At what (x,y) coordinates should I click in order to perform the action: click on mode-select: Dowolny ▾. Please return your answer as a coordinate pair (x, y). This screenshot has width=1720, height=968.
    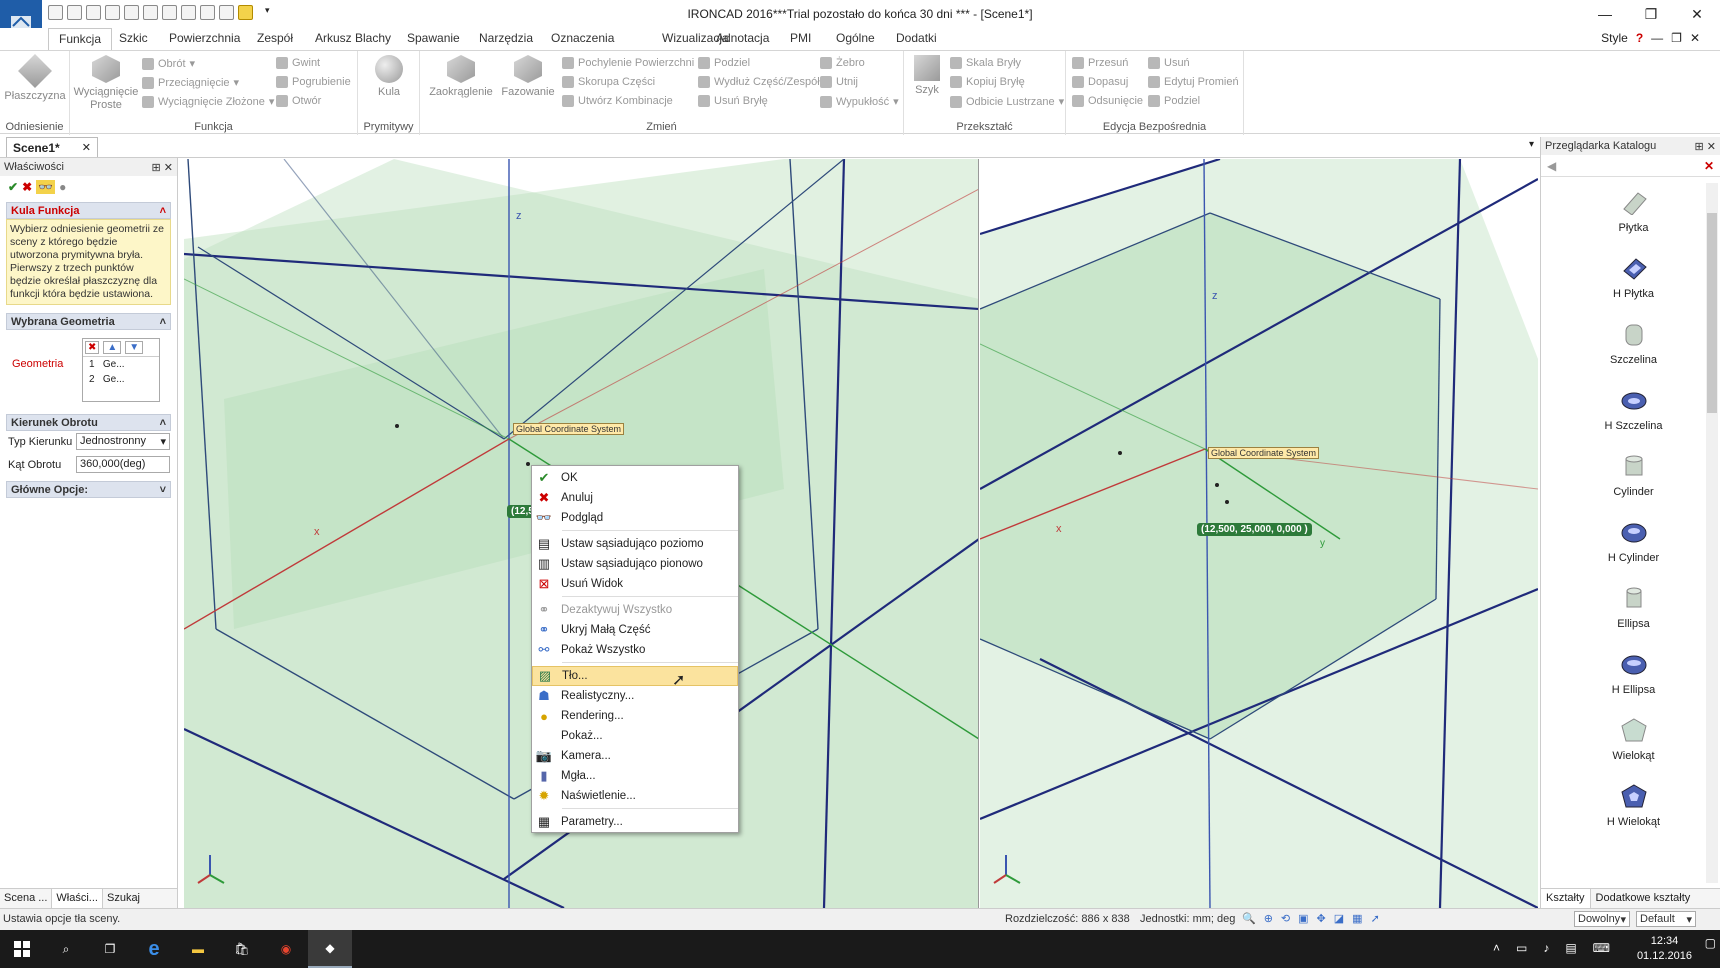
    Looking at the image, I should click on (1602, 919).